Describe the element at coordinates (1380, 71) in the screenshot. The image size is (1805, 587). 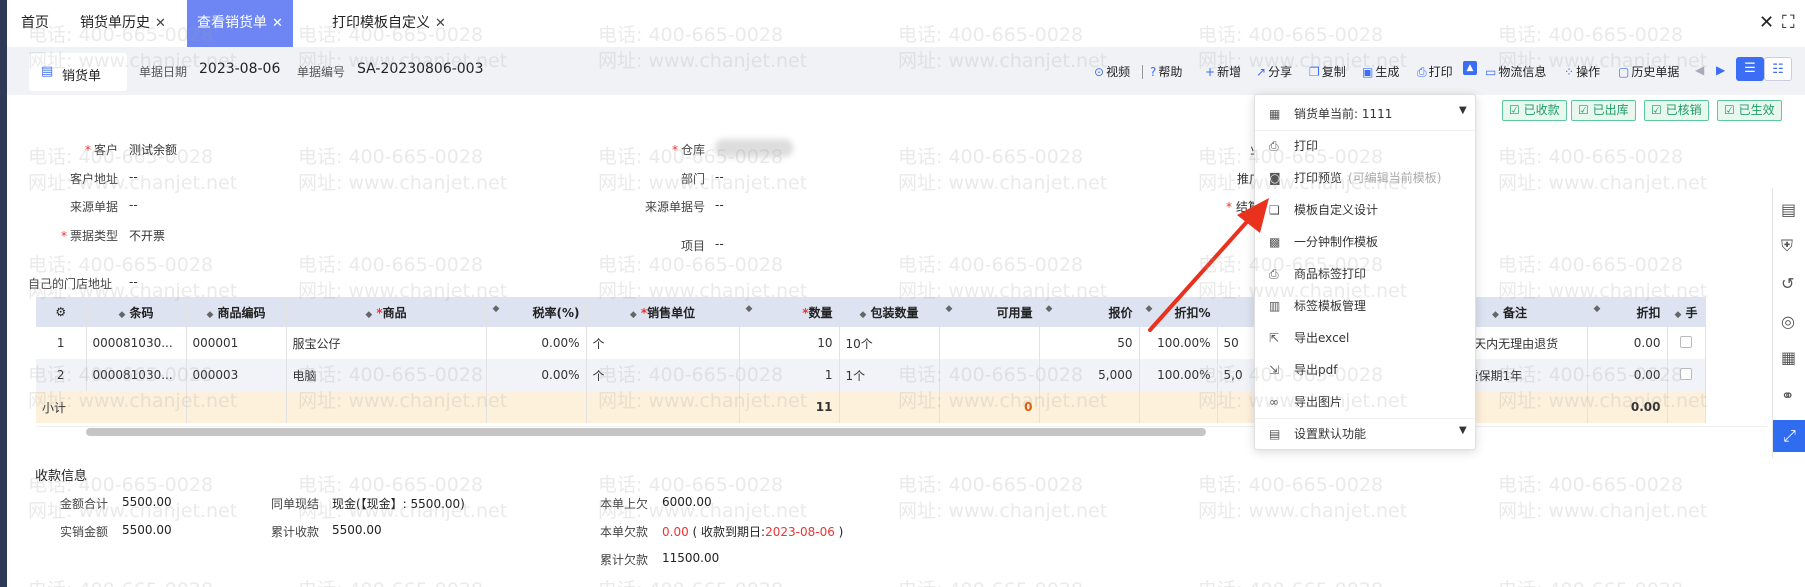
I see `generate-button: ▣ 生成` at that location.